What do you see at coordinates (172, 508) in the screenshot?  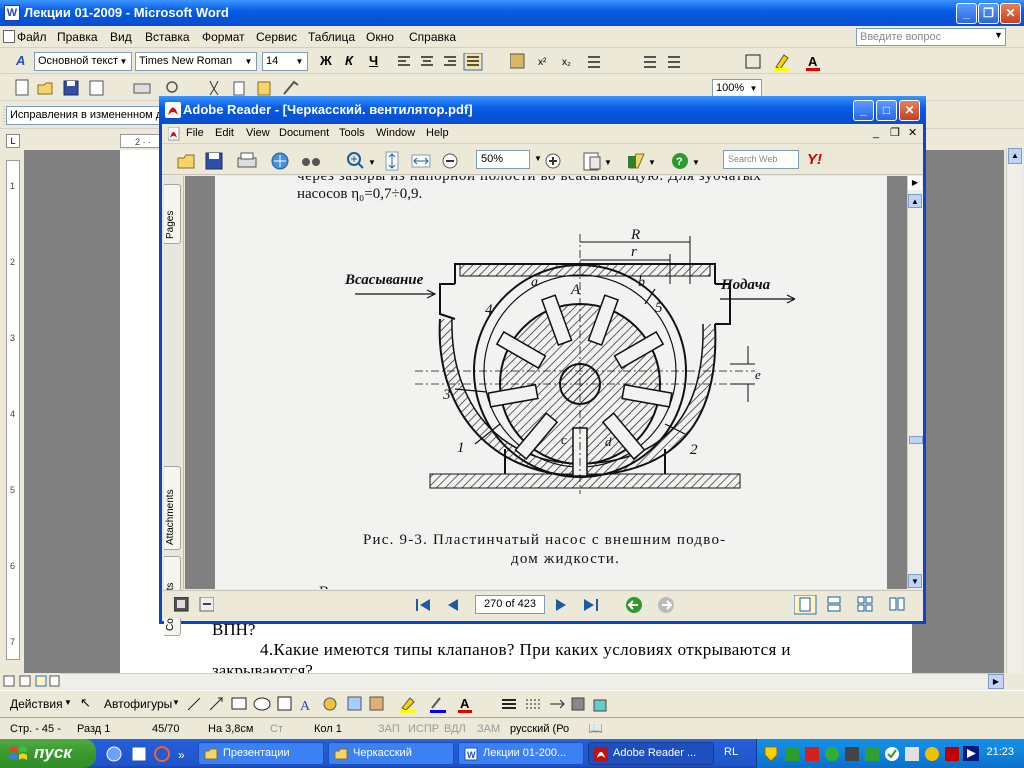 I see `attachments-tab: Attachments` at bounding box center [172, 508].